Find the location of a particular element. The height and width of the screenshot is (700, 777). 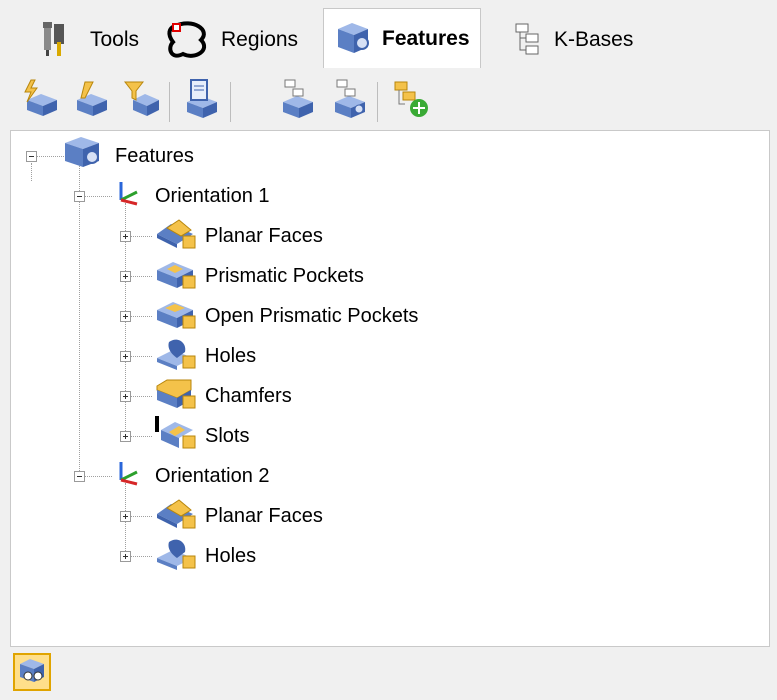

tree-item-label: Slots is located at coordinates (227, 435).